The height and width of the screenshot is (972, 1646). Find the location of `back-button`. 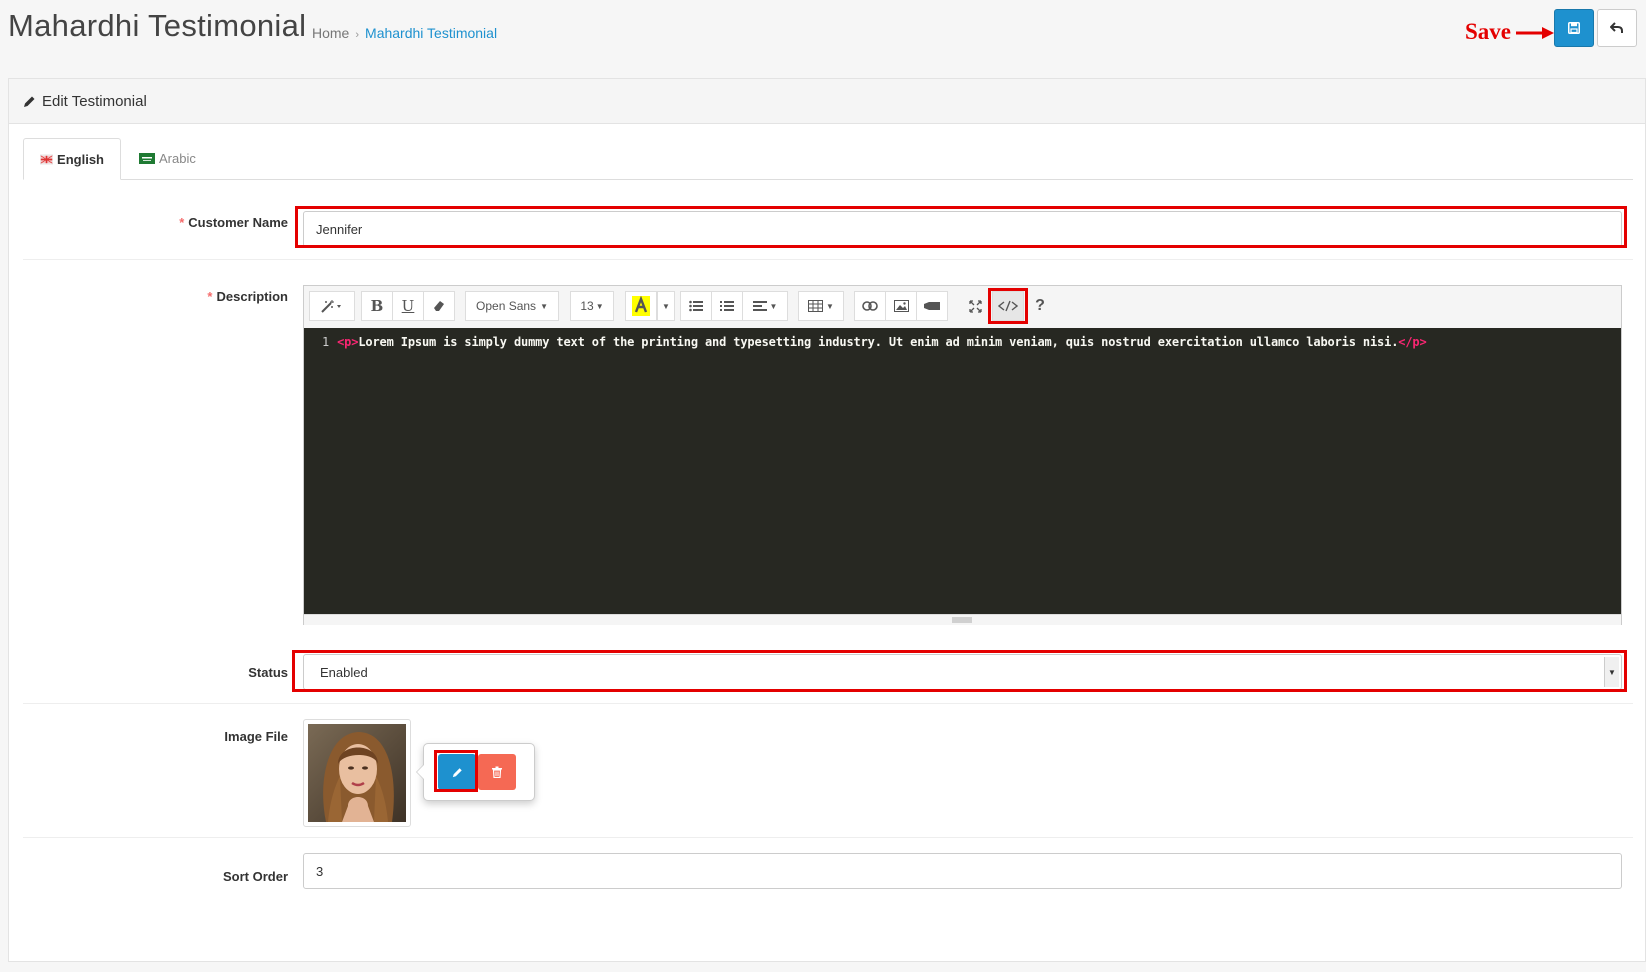

back-button is located at coordinates (1617, 28).